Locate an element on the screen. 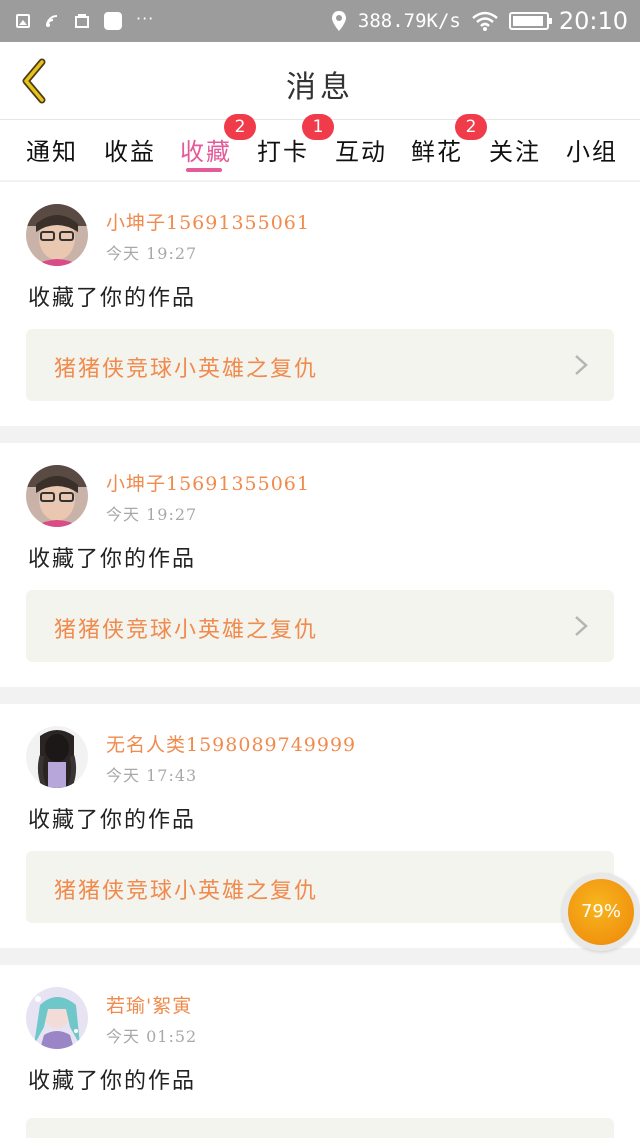 This screenshot has width=640, height=1138. tab-groups: 小组 is located at coordinates (592, 149).